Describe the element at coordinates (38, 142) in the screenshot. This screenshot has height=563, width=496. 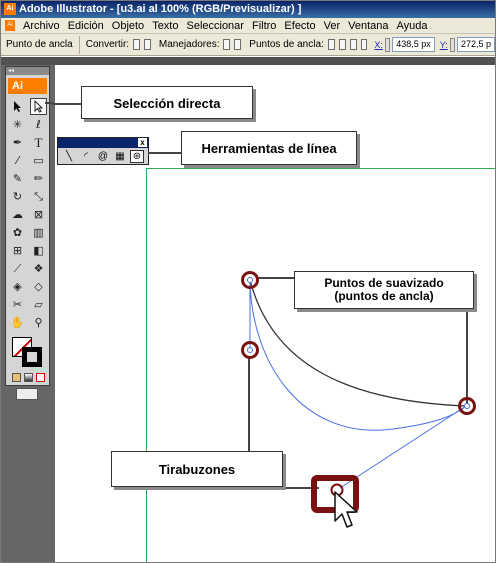
I see `type-tool-icon: T` at that location.